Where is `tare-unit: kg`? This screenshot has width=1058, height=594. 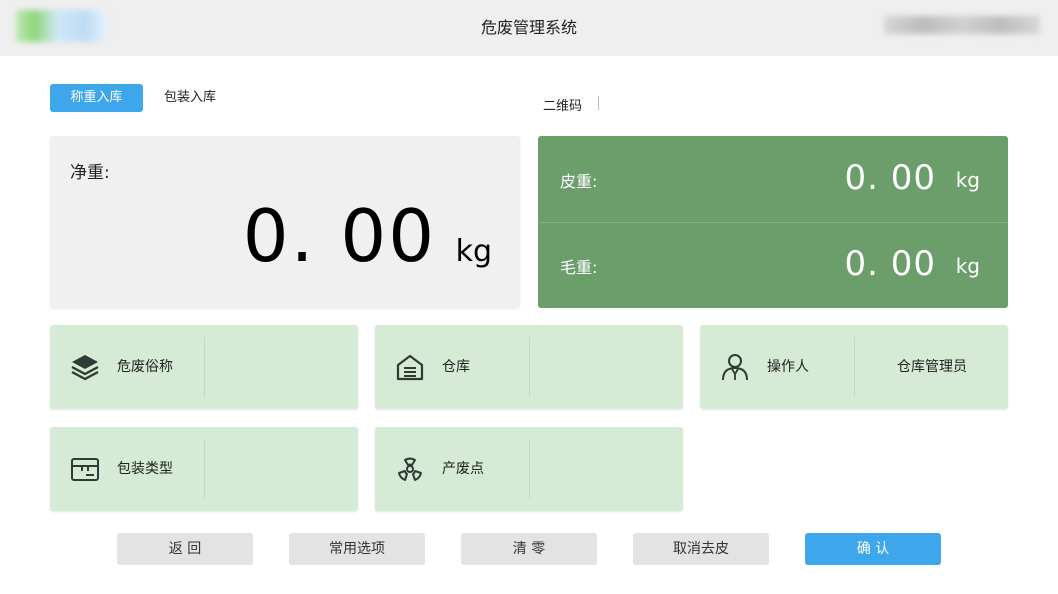
tare-unit: kg is located at coordinates (967, 180).